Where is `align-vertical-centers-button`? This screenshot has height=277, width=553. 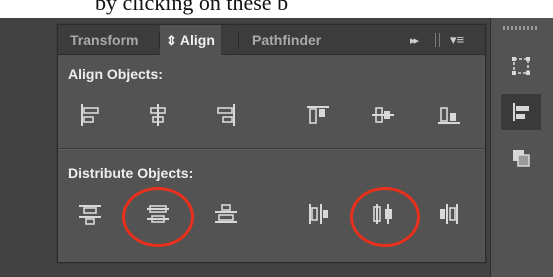 align-vertical-centers-button is located at coordinates (383, 115).